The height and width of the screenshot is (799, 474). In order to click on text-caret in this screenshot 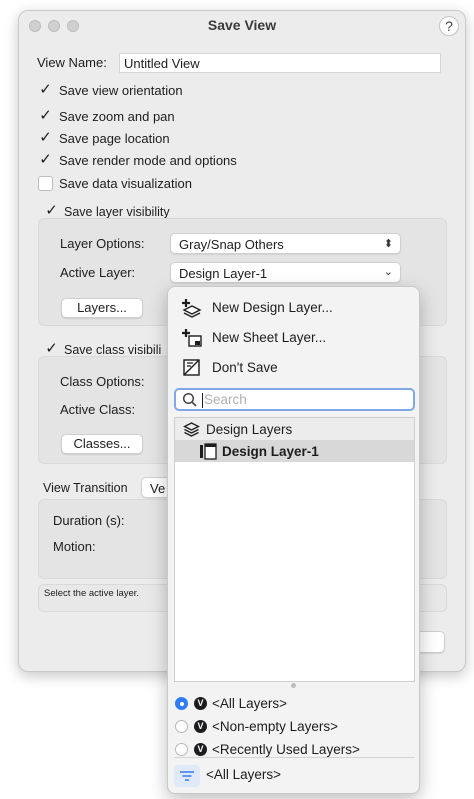, I will do `click(202, 400)`.